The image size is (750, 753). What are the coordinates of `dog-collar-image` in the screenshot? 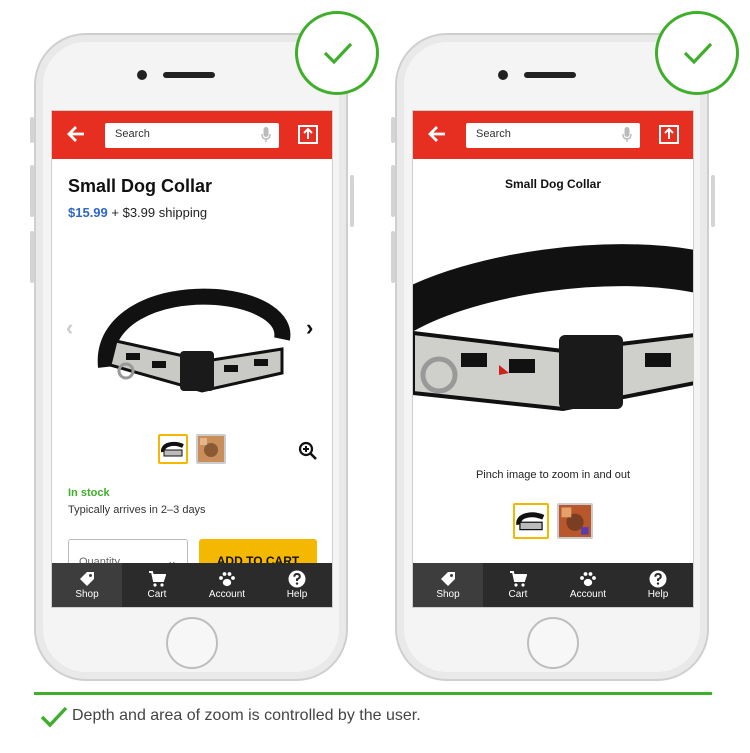 It's located at (194, 341).